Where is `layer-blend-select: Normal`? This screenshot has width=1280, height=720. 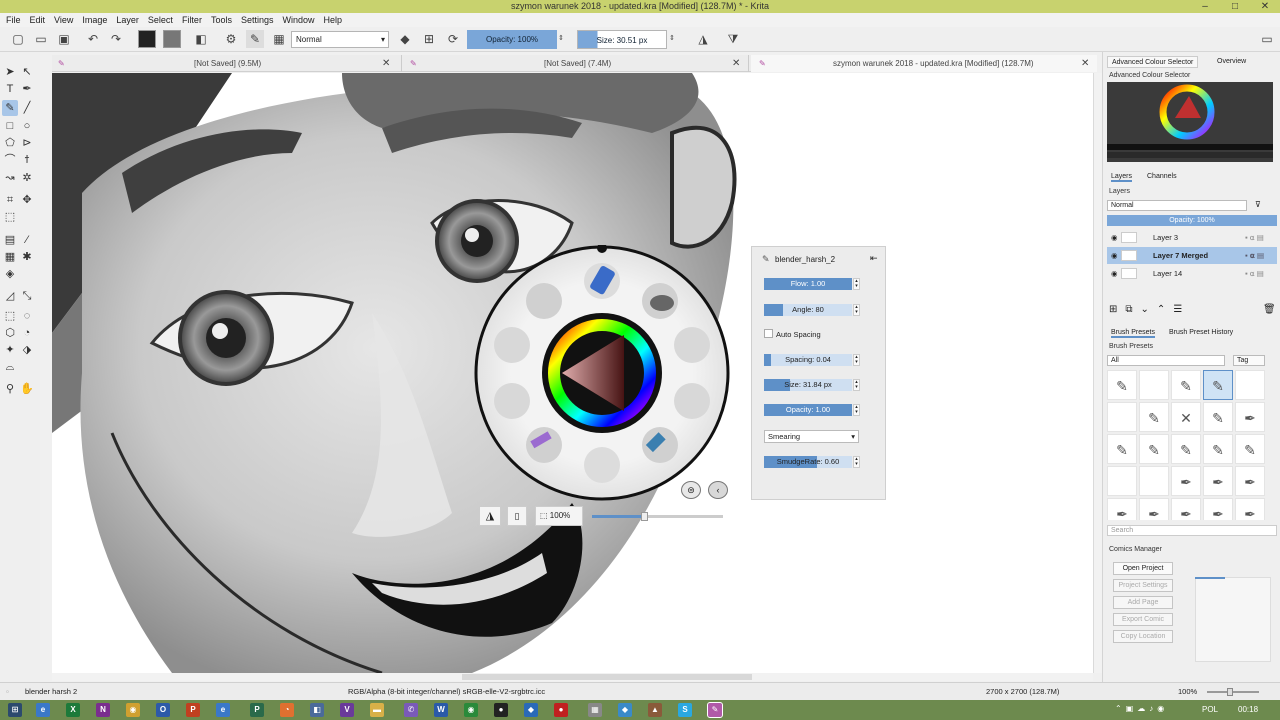
layer-blend-select: Normal is located at coordinates (1177, 205).